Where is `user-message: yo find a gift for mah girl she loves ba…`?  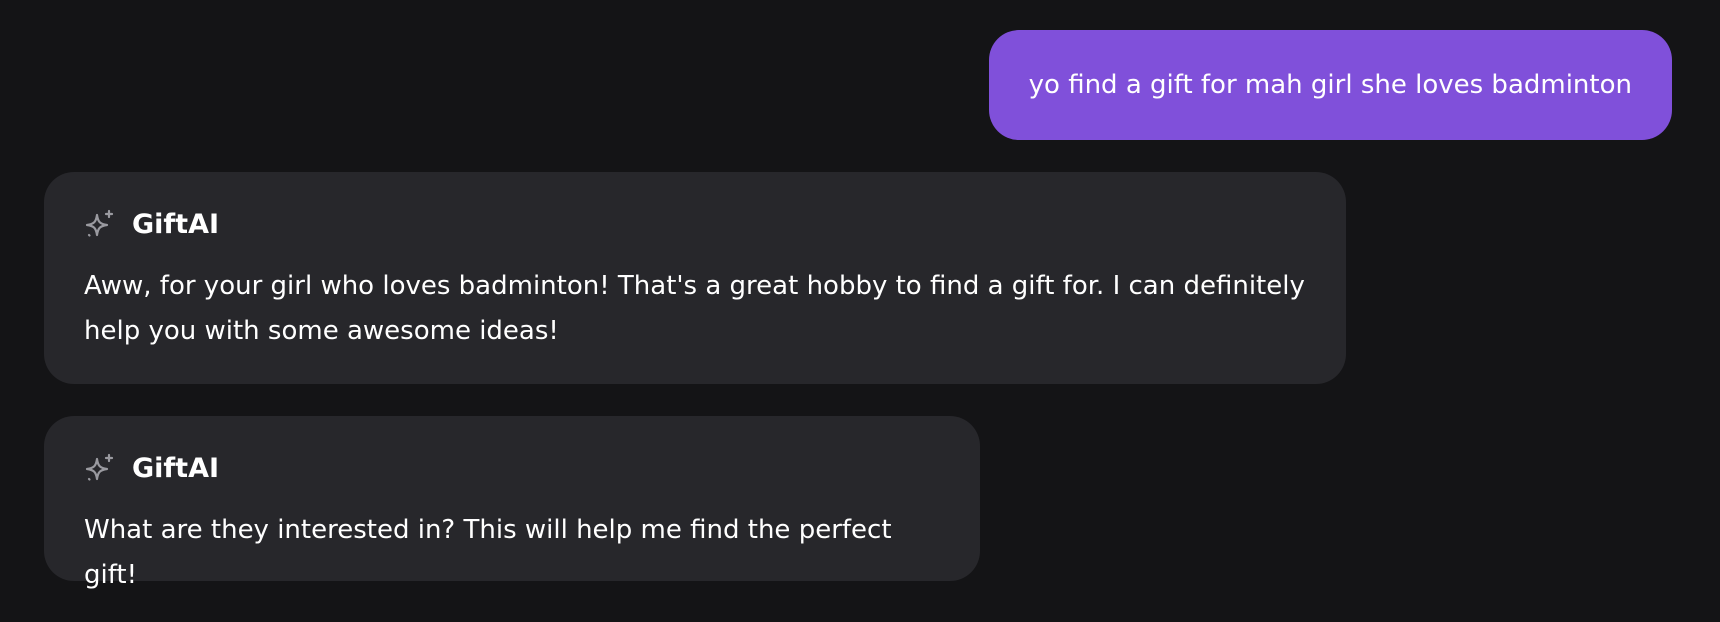
user-message: yo find a gift for mah girl she loves ba… is located at coordinates (1330, 85).